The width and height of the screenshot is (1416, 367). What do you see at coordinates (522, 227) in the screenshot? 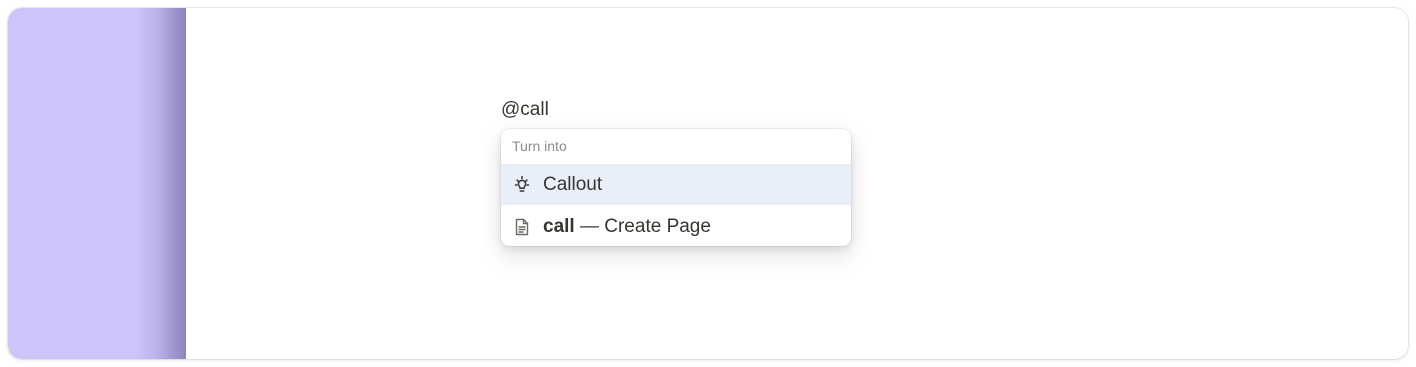
I see `page-icon` at bounding box center [522, 227].